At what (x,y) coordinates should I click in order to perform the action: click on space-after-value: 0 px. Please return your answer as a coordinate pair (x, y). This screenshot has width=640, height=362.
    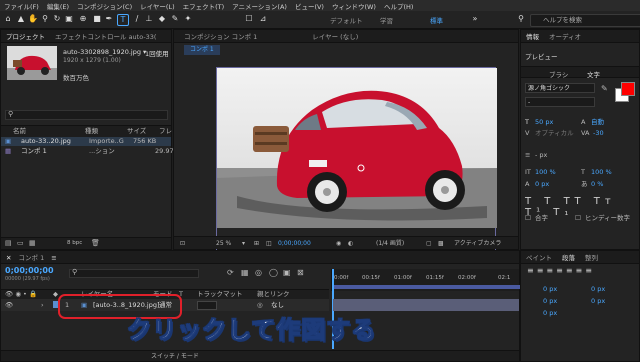
    Looking at the image, I should click on (598, 301).